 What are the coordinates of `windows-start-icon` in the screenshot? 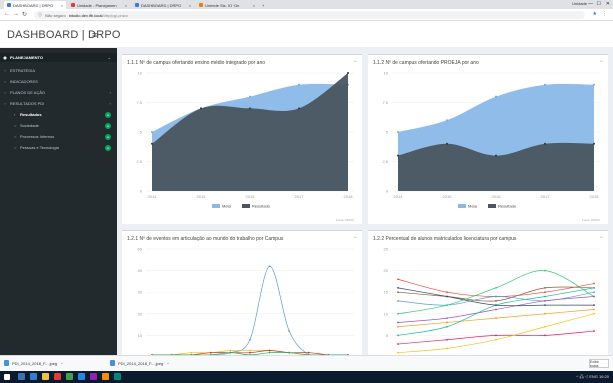 It's located at (7, 377).